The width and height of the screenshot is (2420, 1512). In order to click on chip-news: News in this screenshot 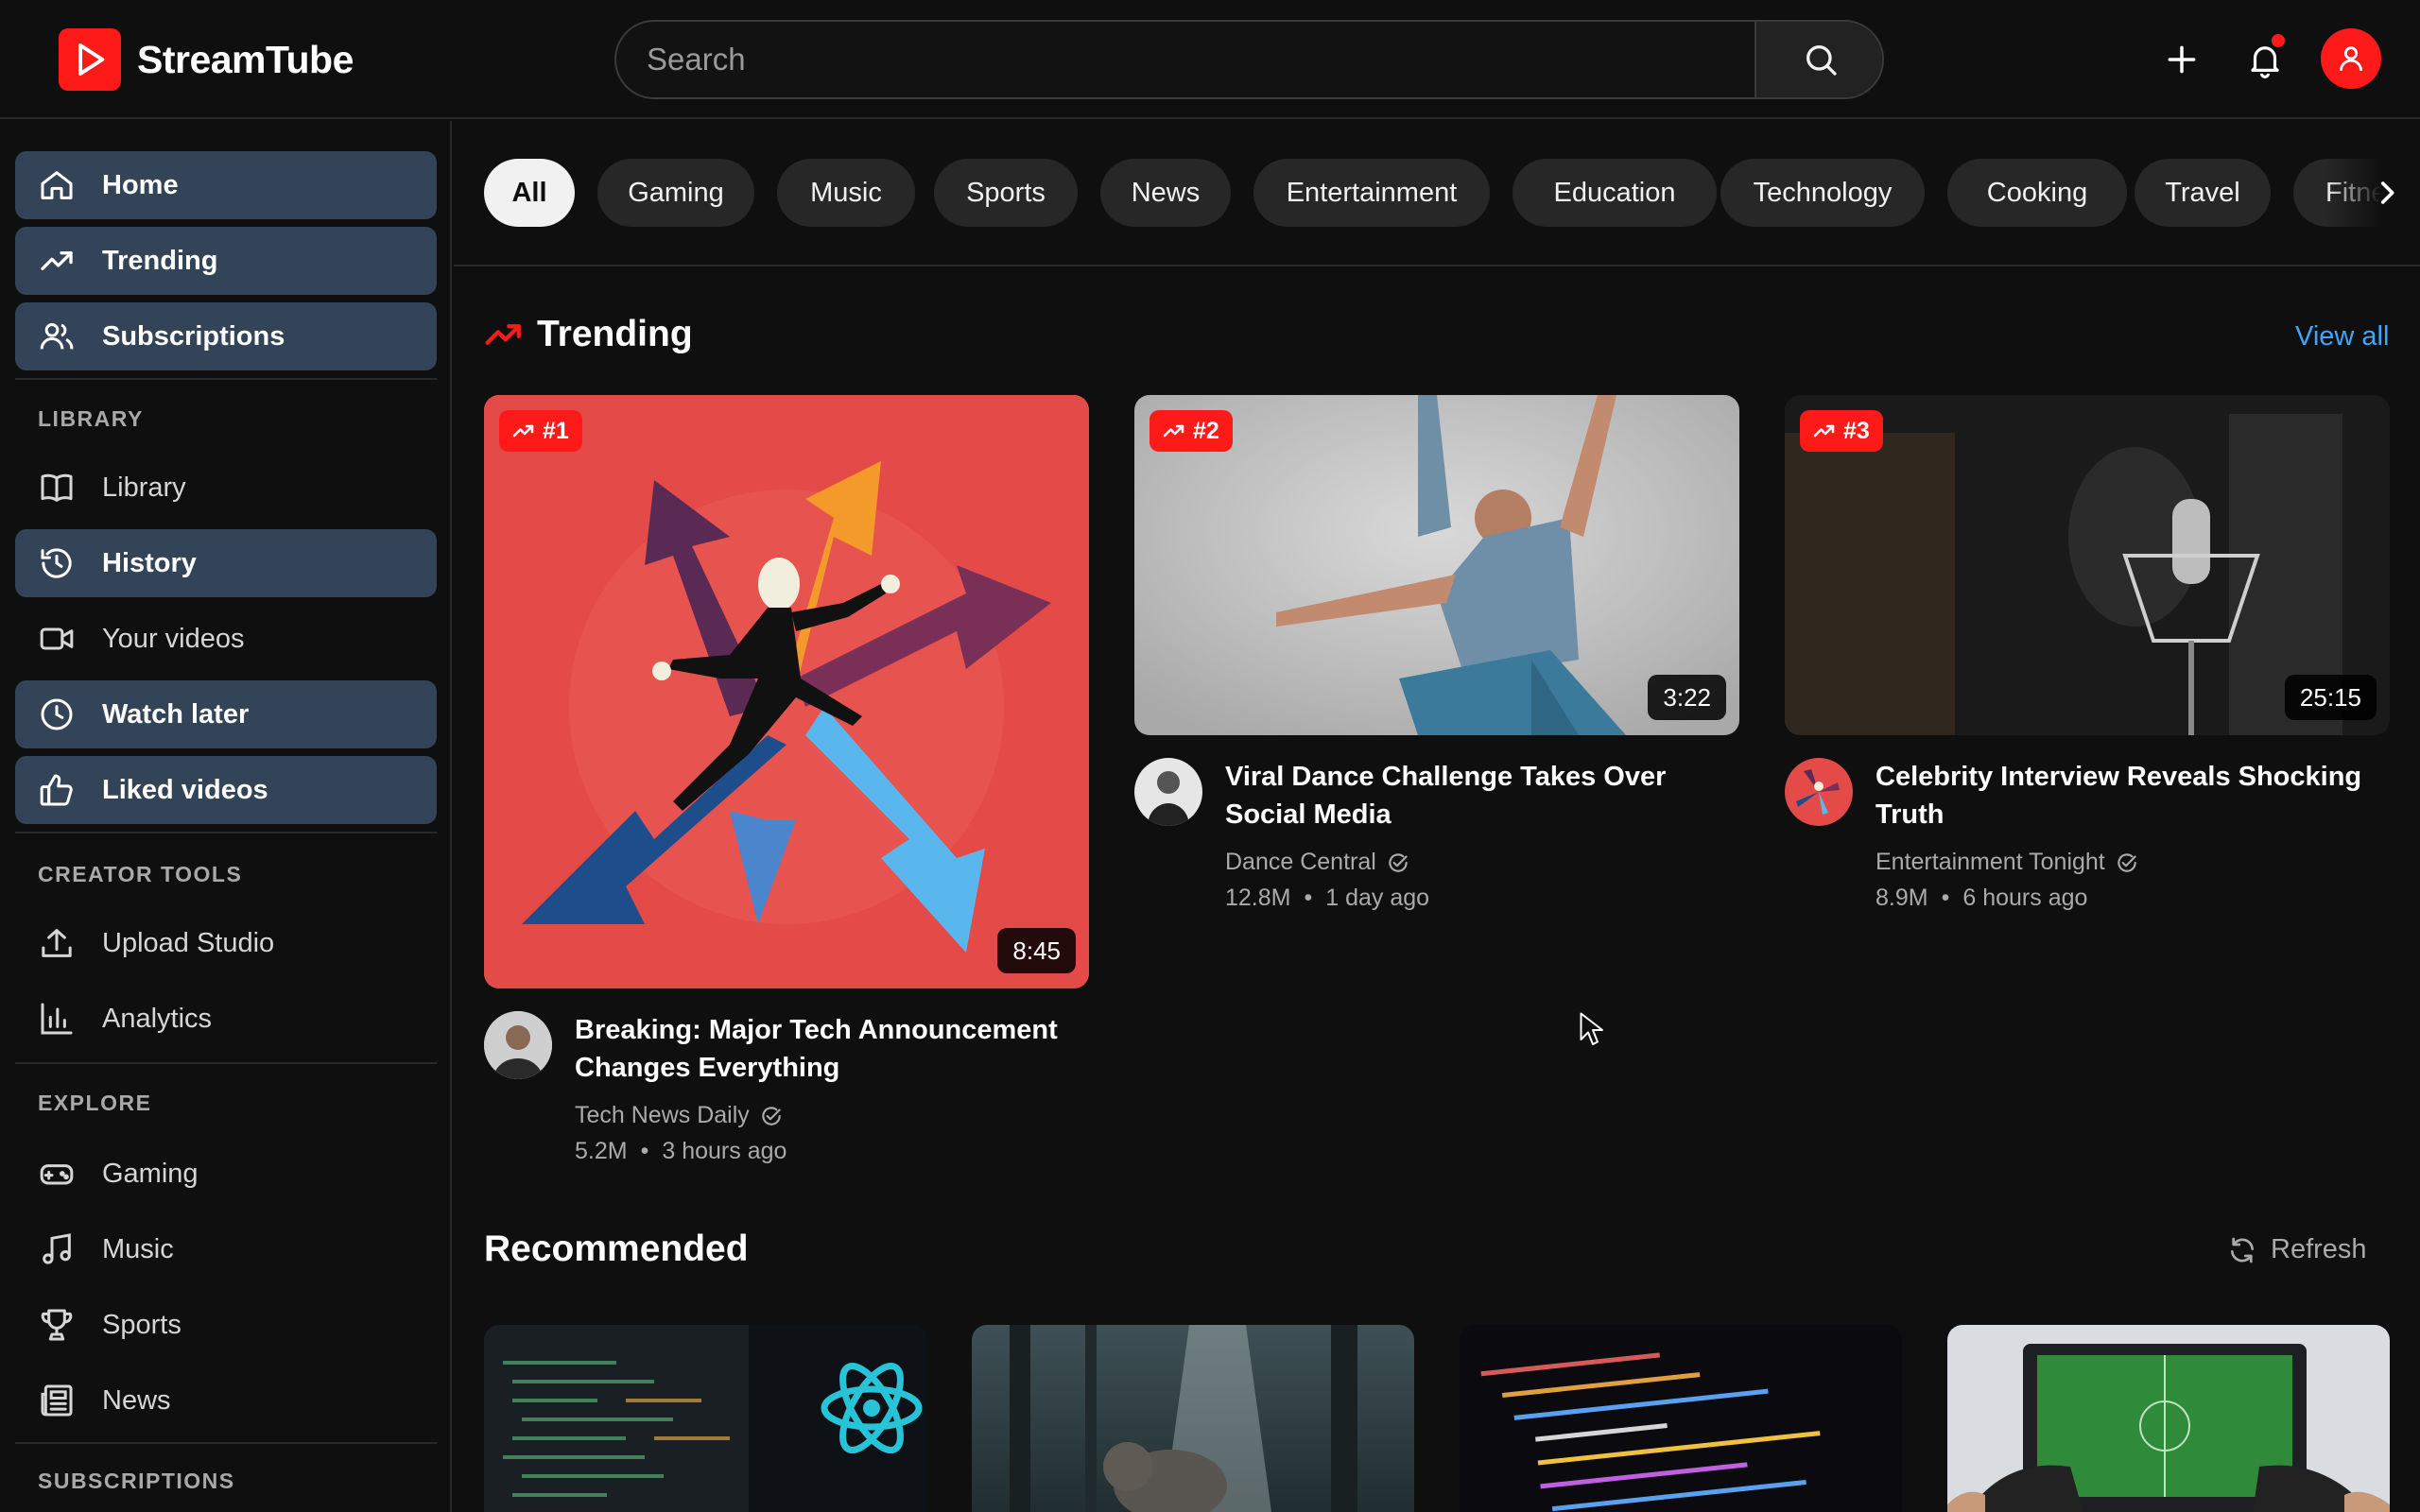, I will do `click(1165, 193)`.